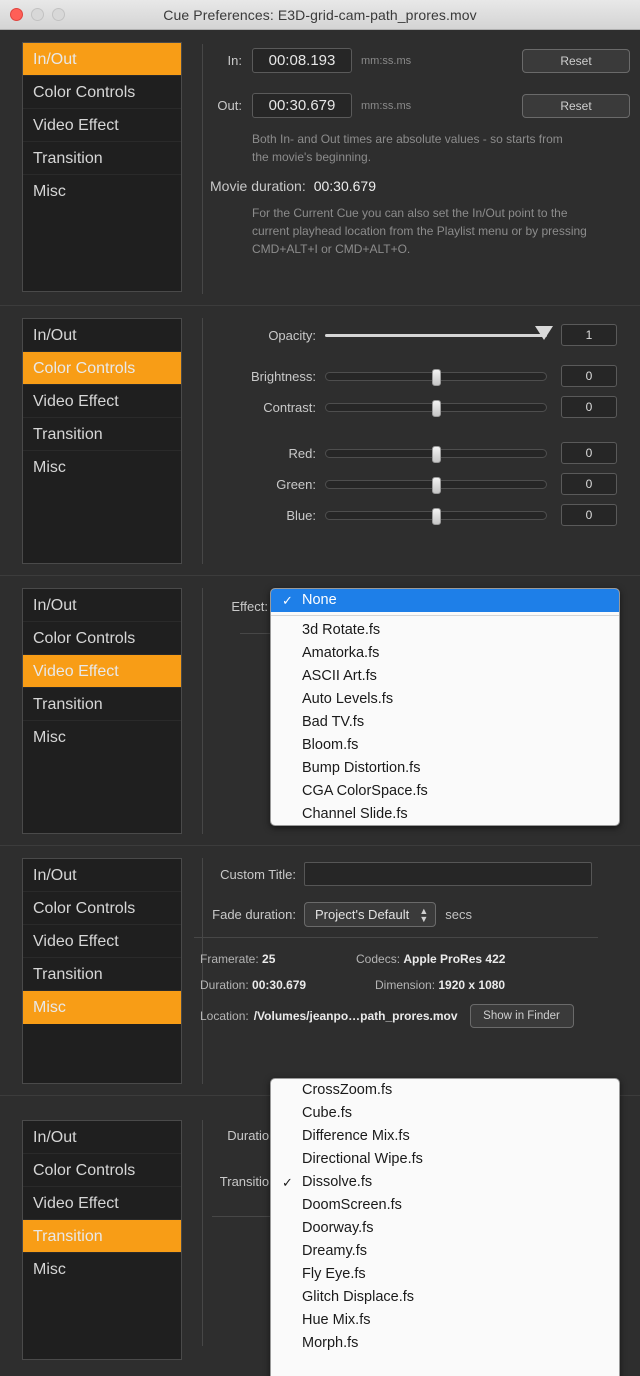 The image size is (640, 1376). Describe the element at coordinates (544, 332) in the screenshot. I see `opacity-slider-thumb` at that location.